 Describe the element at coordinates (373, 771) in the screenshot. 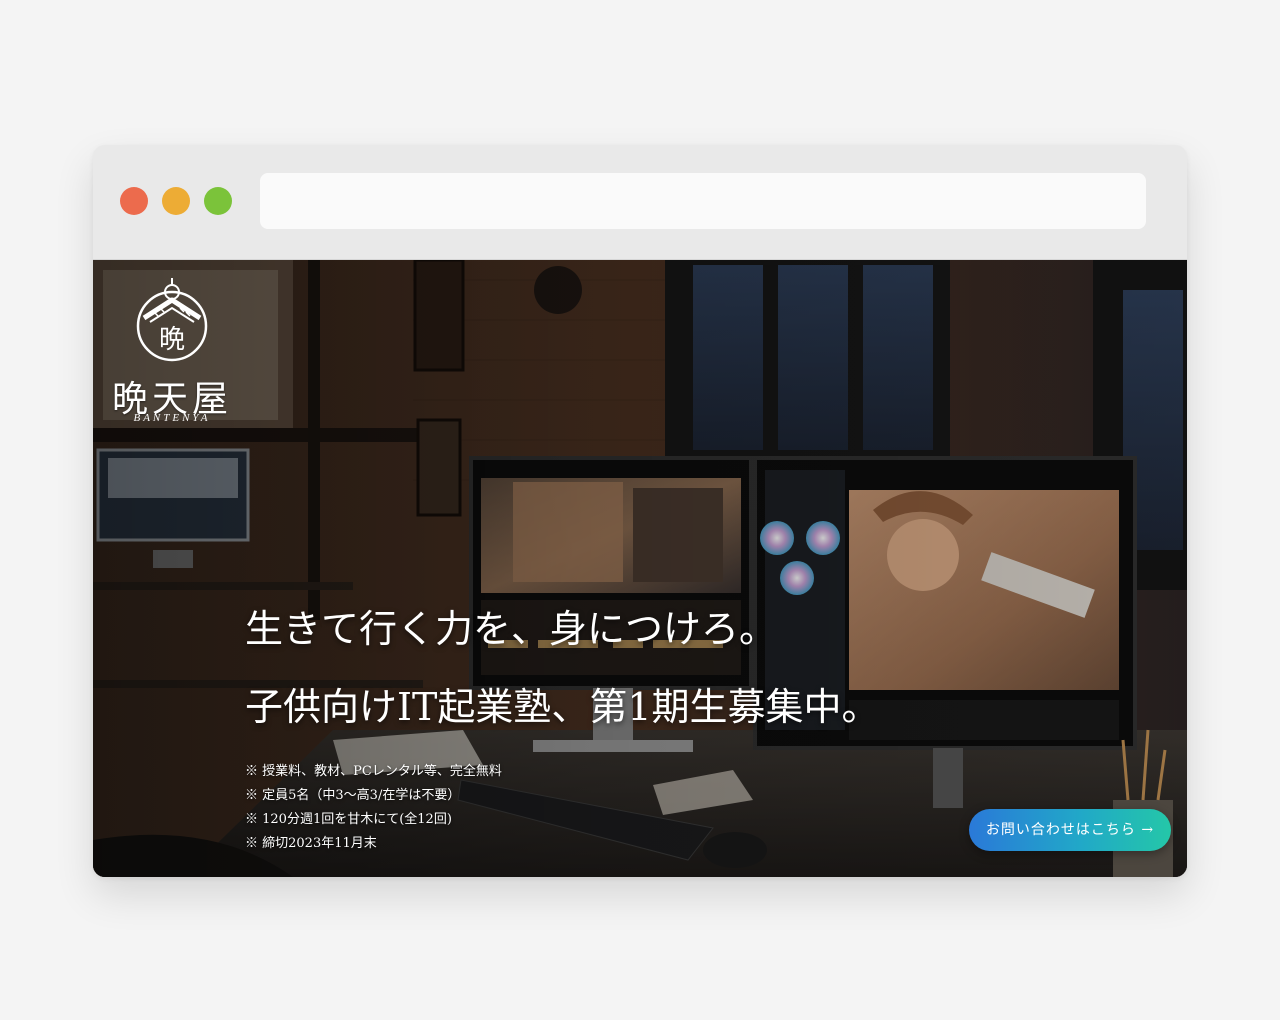

I see `note-item: ※ 授業料、教材、PCレンタル等、完全無料` at that location.